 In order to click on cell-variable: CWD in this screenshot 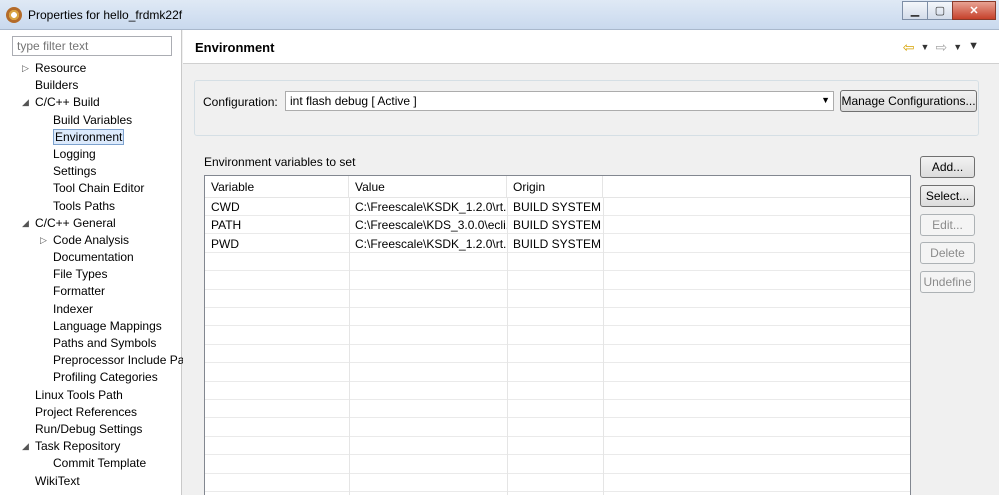, I will do `click(225, 207)`.